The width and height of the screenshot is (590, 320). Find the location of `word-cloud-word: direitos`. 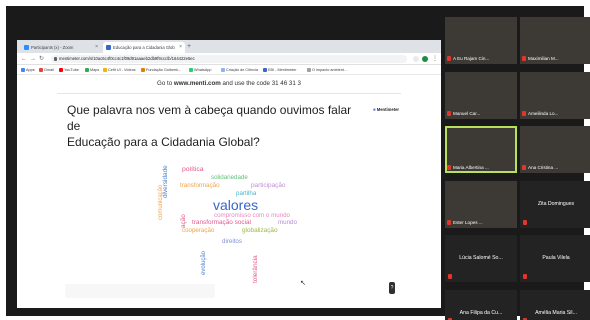

word-cloud-word: direitos is located at coordinates (232, 241).